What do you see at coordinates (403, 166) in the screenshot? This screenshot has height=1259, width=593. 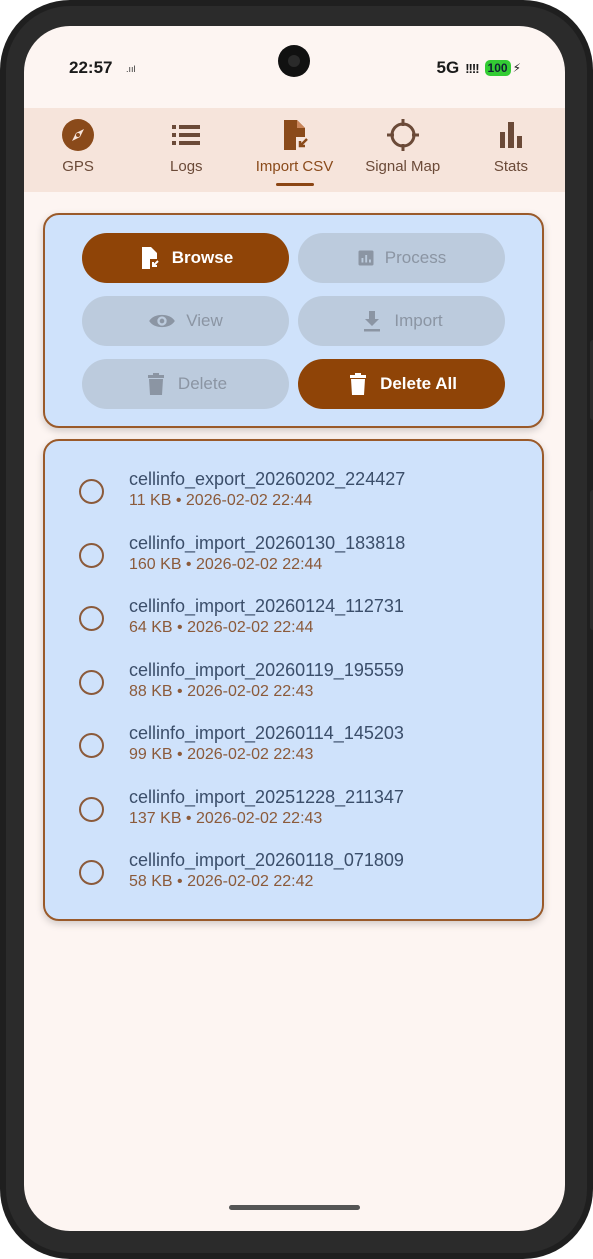 I see `tab-label: Signal Map` at bounding box center [403, 166].